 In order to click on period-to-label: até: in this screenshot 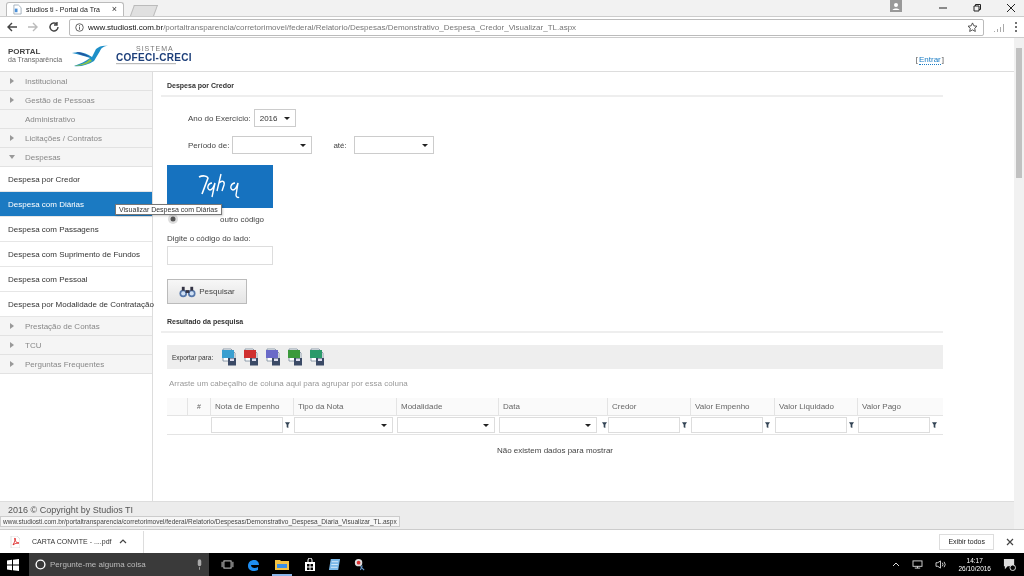, I will do `click(340, 145)`.